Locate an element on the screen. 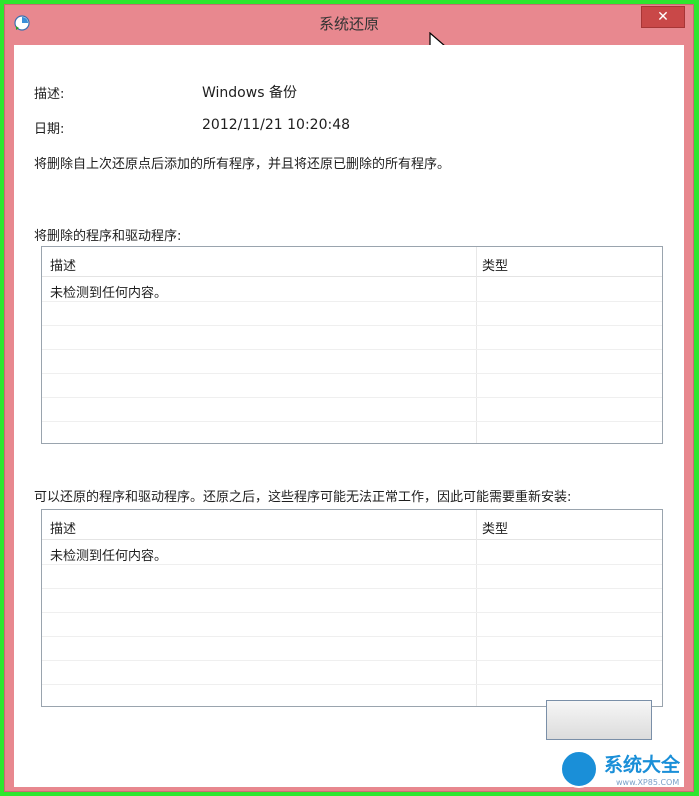 Image resolution: width=699 pixels, height=796 pixels. watermark-logo: 系统大全 www.XP85.COM is located at coordinates (626, 770).